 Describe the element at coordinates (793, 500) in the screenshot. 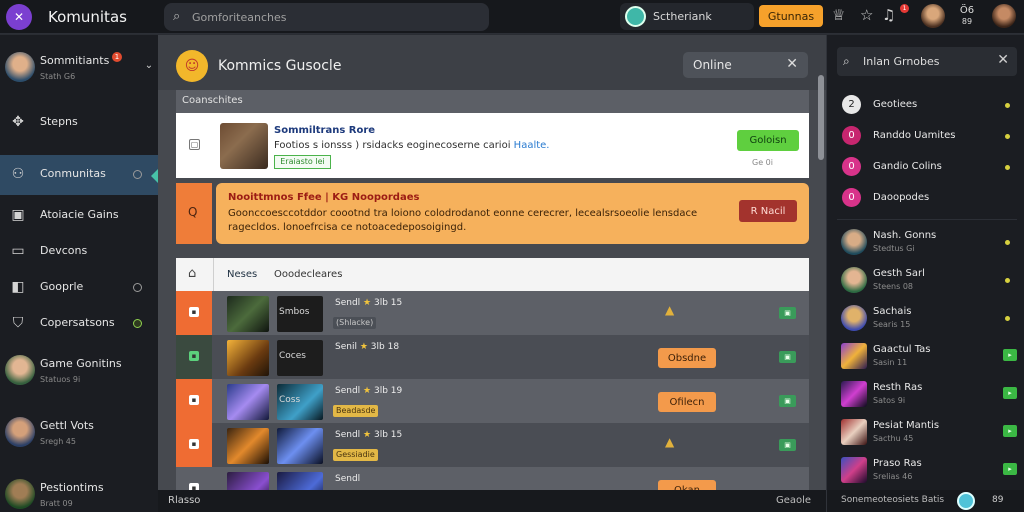

I see `bottom-right-label: Geaole` at that location.